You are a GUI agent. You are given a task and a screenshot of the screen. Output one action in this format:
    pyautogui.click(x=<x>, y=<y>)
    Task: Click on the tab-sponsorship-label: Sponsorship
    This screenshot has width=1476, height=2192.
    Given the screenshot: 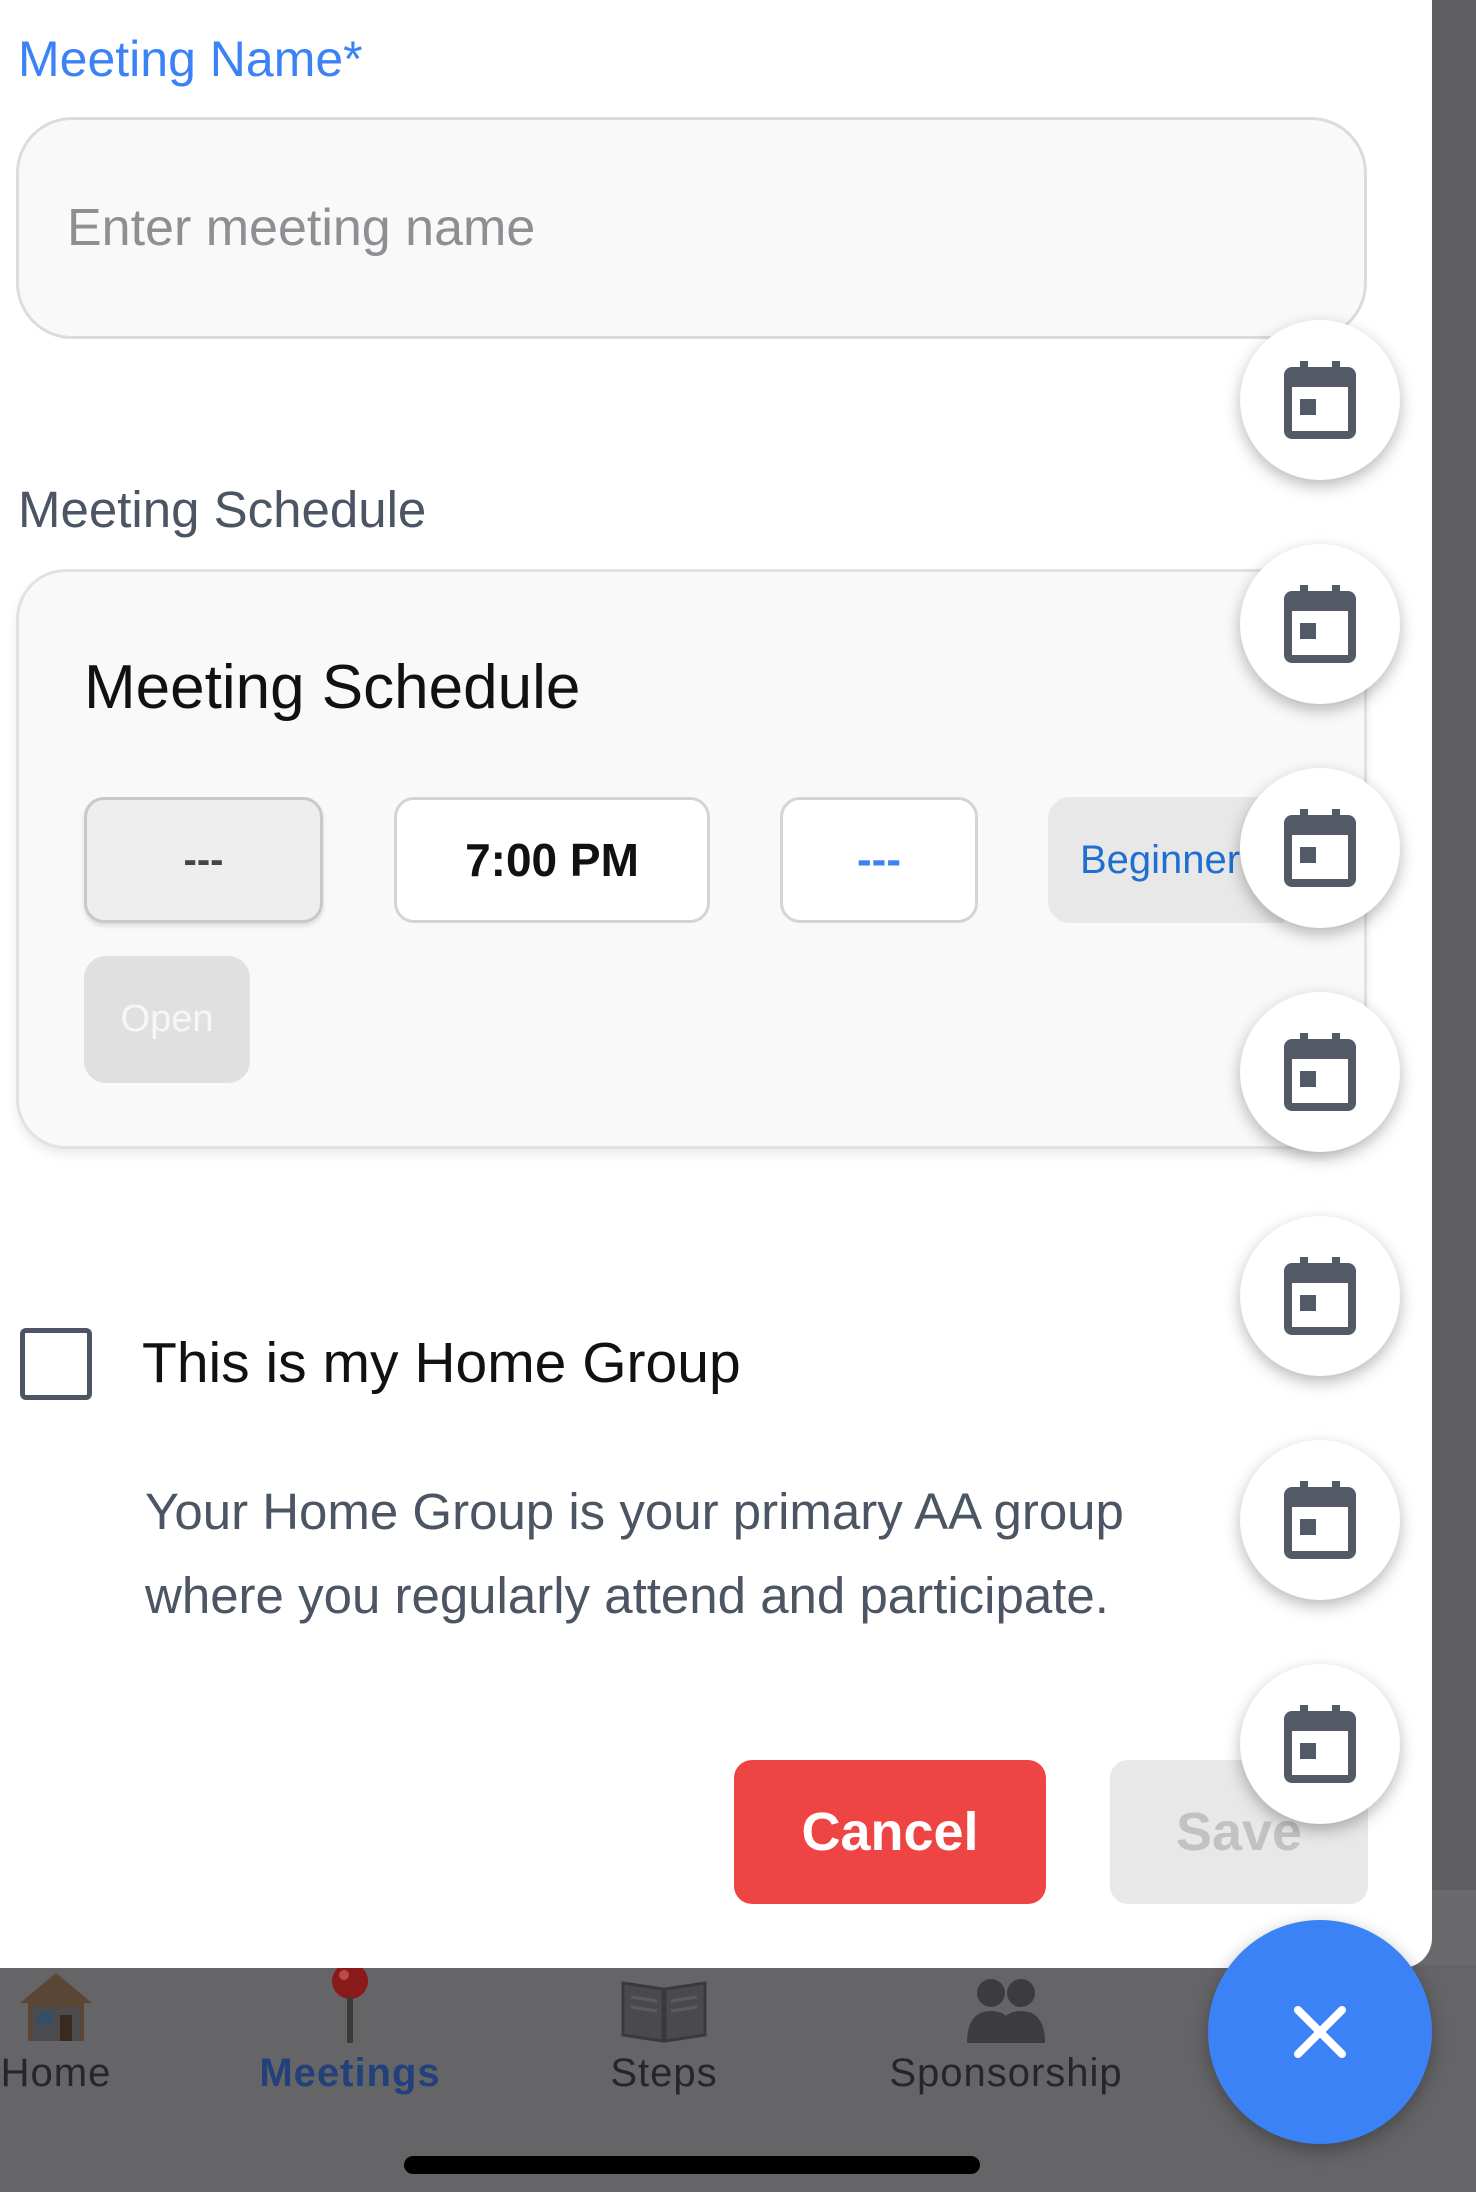 What is the action you would take?
    pyautogui.click(x=1006, y=2073)
    